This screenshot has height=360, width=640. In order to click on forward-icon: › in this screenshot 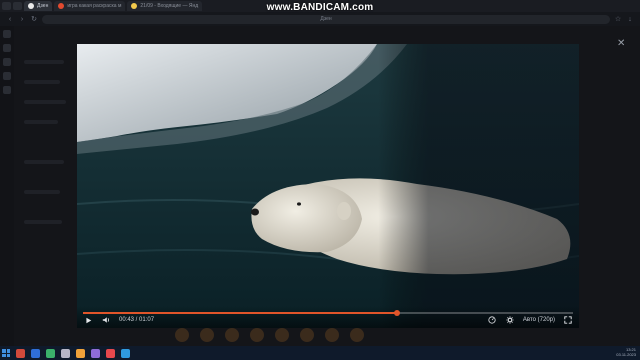, I will do `click(22, 19)`.